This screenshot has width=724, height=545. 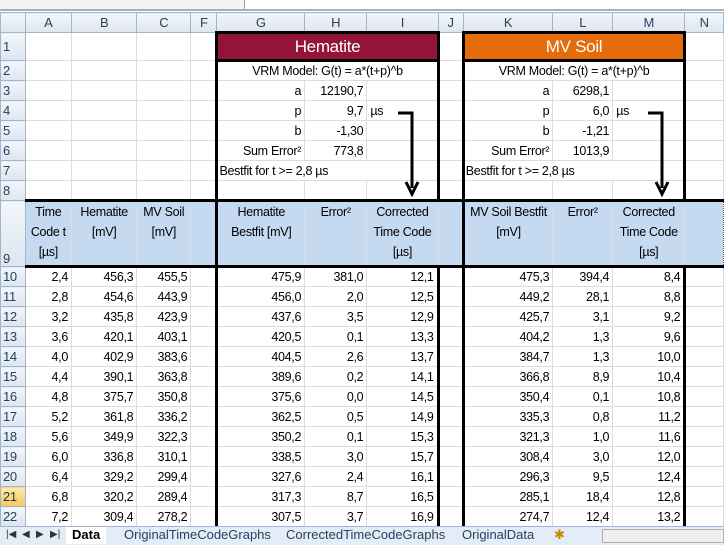 What do you see at coordinates (164, 476) in the screenshot?
I see `data-cell: 299,4` at bounding box center [164, 476].